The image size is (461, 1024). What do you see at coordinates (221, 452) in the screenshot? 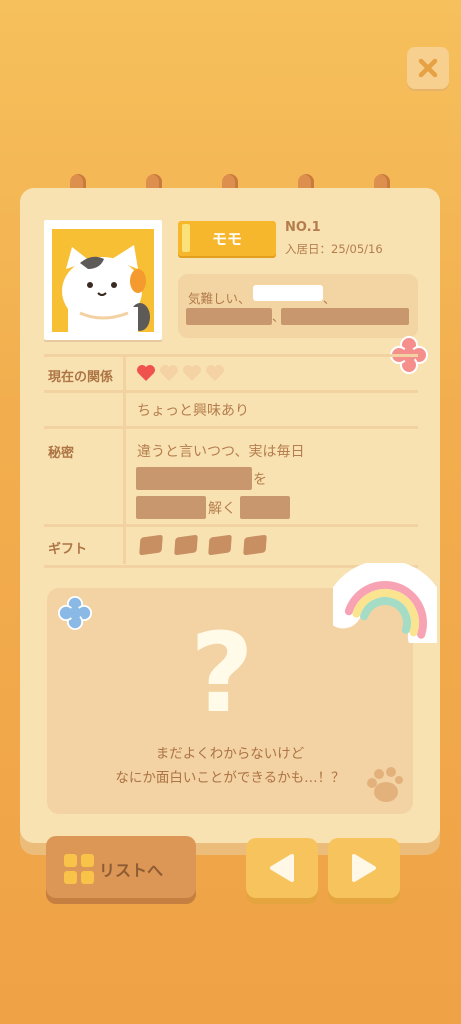
I see `secret-line: 違うと言いつつ、実は毎日` at bounding box center [221, 452].